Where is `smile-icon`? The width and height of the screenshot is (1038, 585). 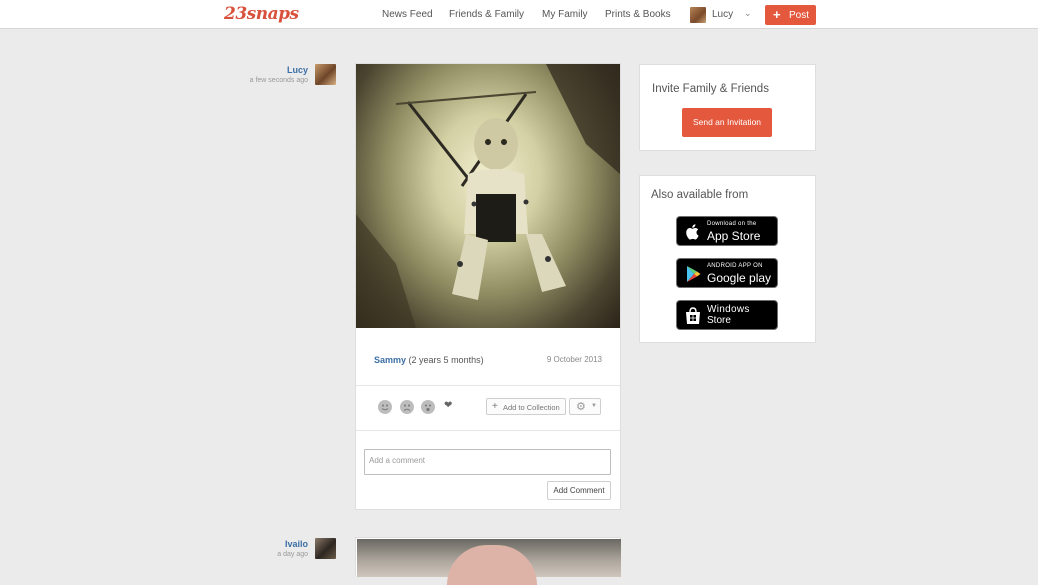
smile-icon is located at coordinates (385, 407).